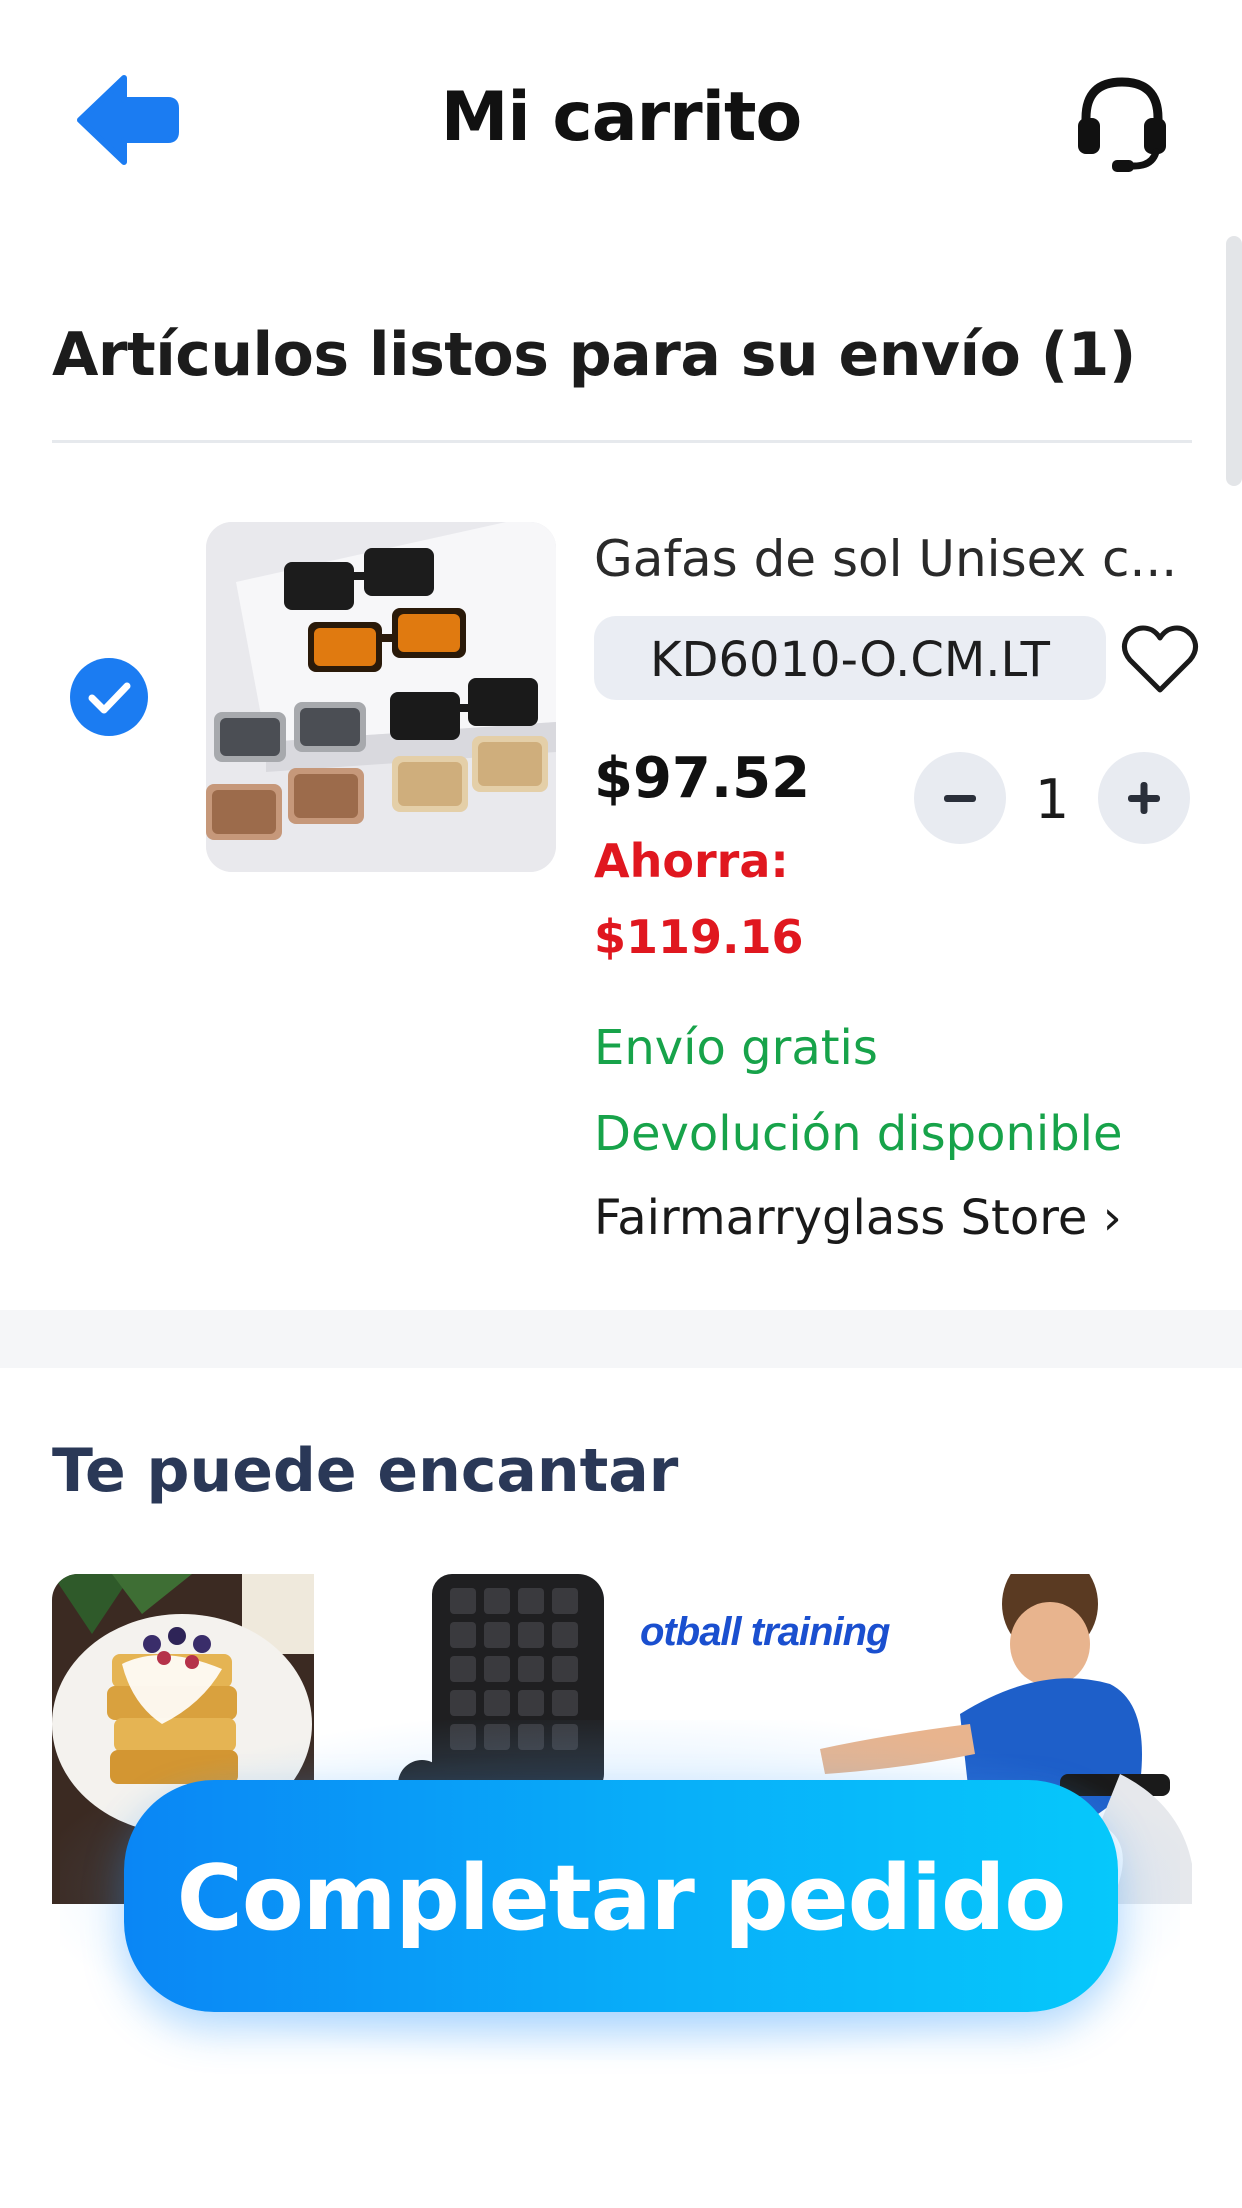 Image resolution: width=1242 pixels, height=2208 pixels. I want to click on checkmark-icon, so click(109, 698).